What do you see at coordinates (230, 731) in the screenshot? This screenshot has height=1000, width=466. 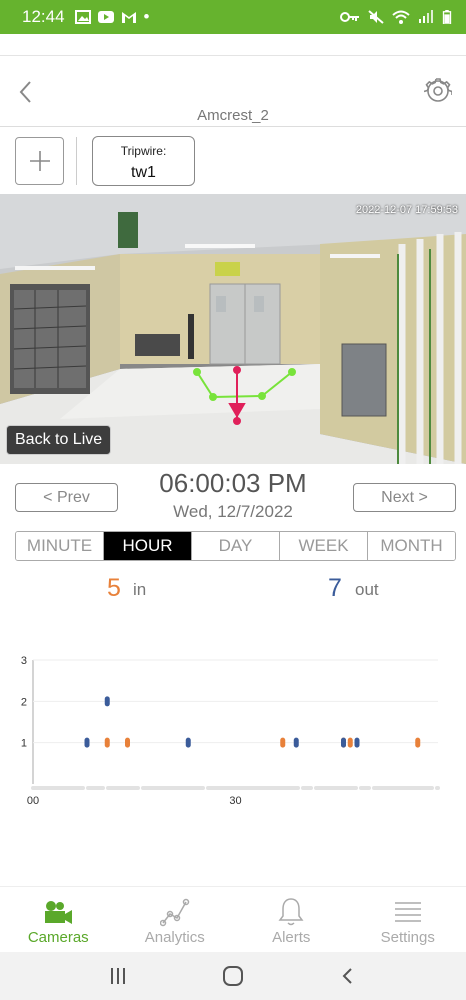 I see `traffic-chart: 1 2 3 00 30` at bounding box center [230, 731].